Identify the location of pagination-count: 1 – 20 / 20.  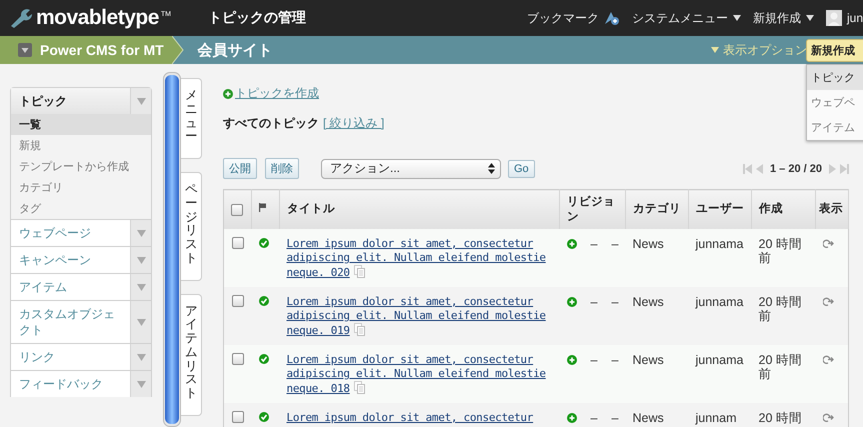
(796, 168).